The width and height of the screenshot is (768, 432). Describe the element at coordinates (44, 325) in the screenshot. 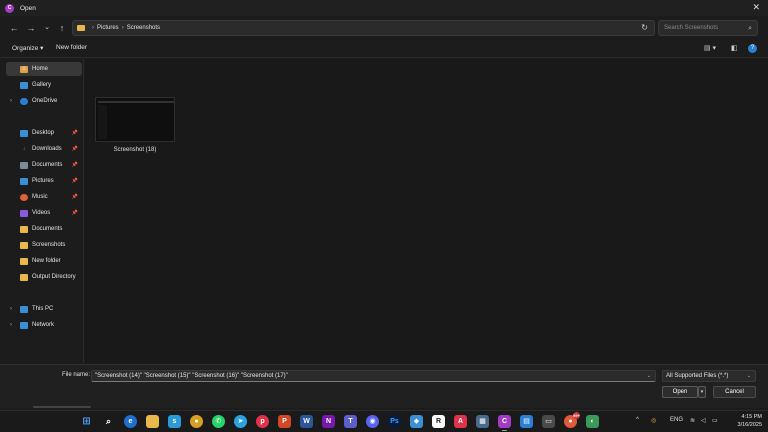

I see `sidebar-item-network: › Network` at that location.